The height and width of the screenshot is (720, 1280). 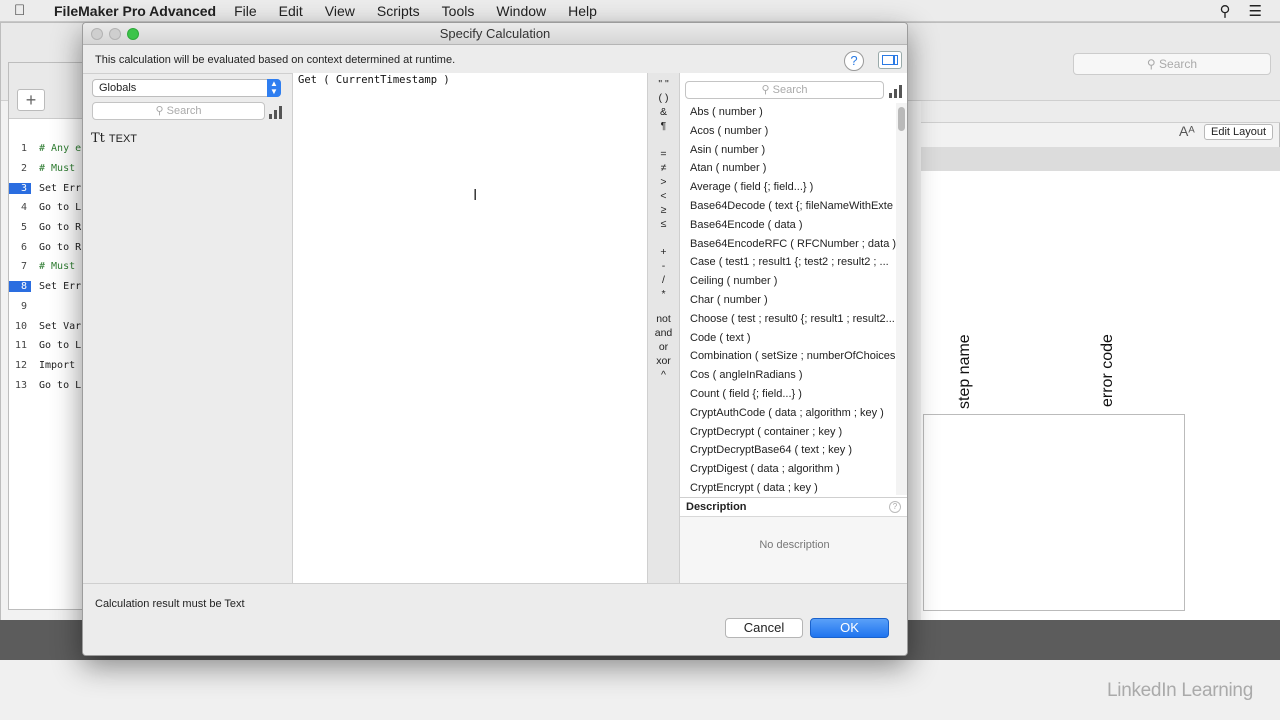 What do you see at coordinates (663, 126) in the screenshot?
I see `operator-button: ¶` at bounding box center [663, 126].